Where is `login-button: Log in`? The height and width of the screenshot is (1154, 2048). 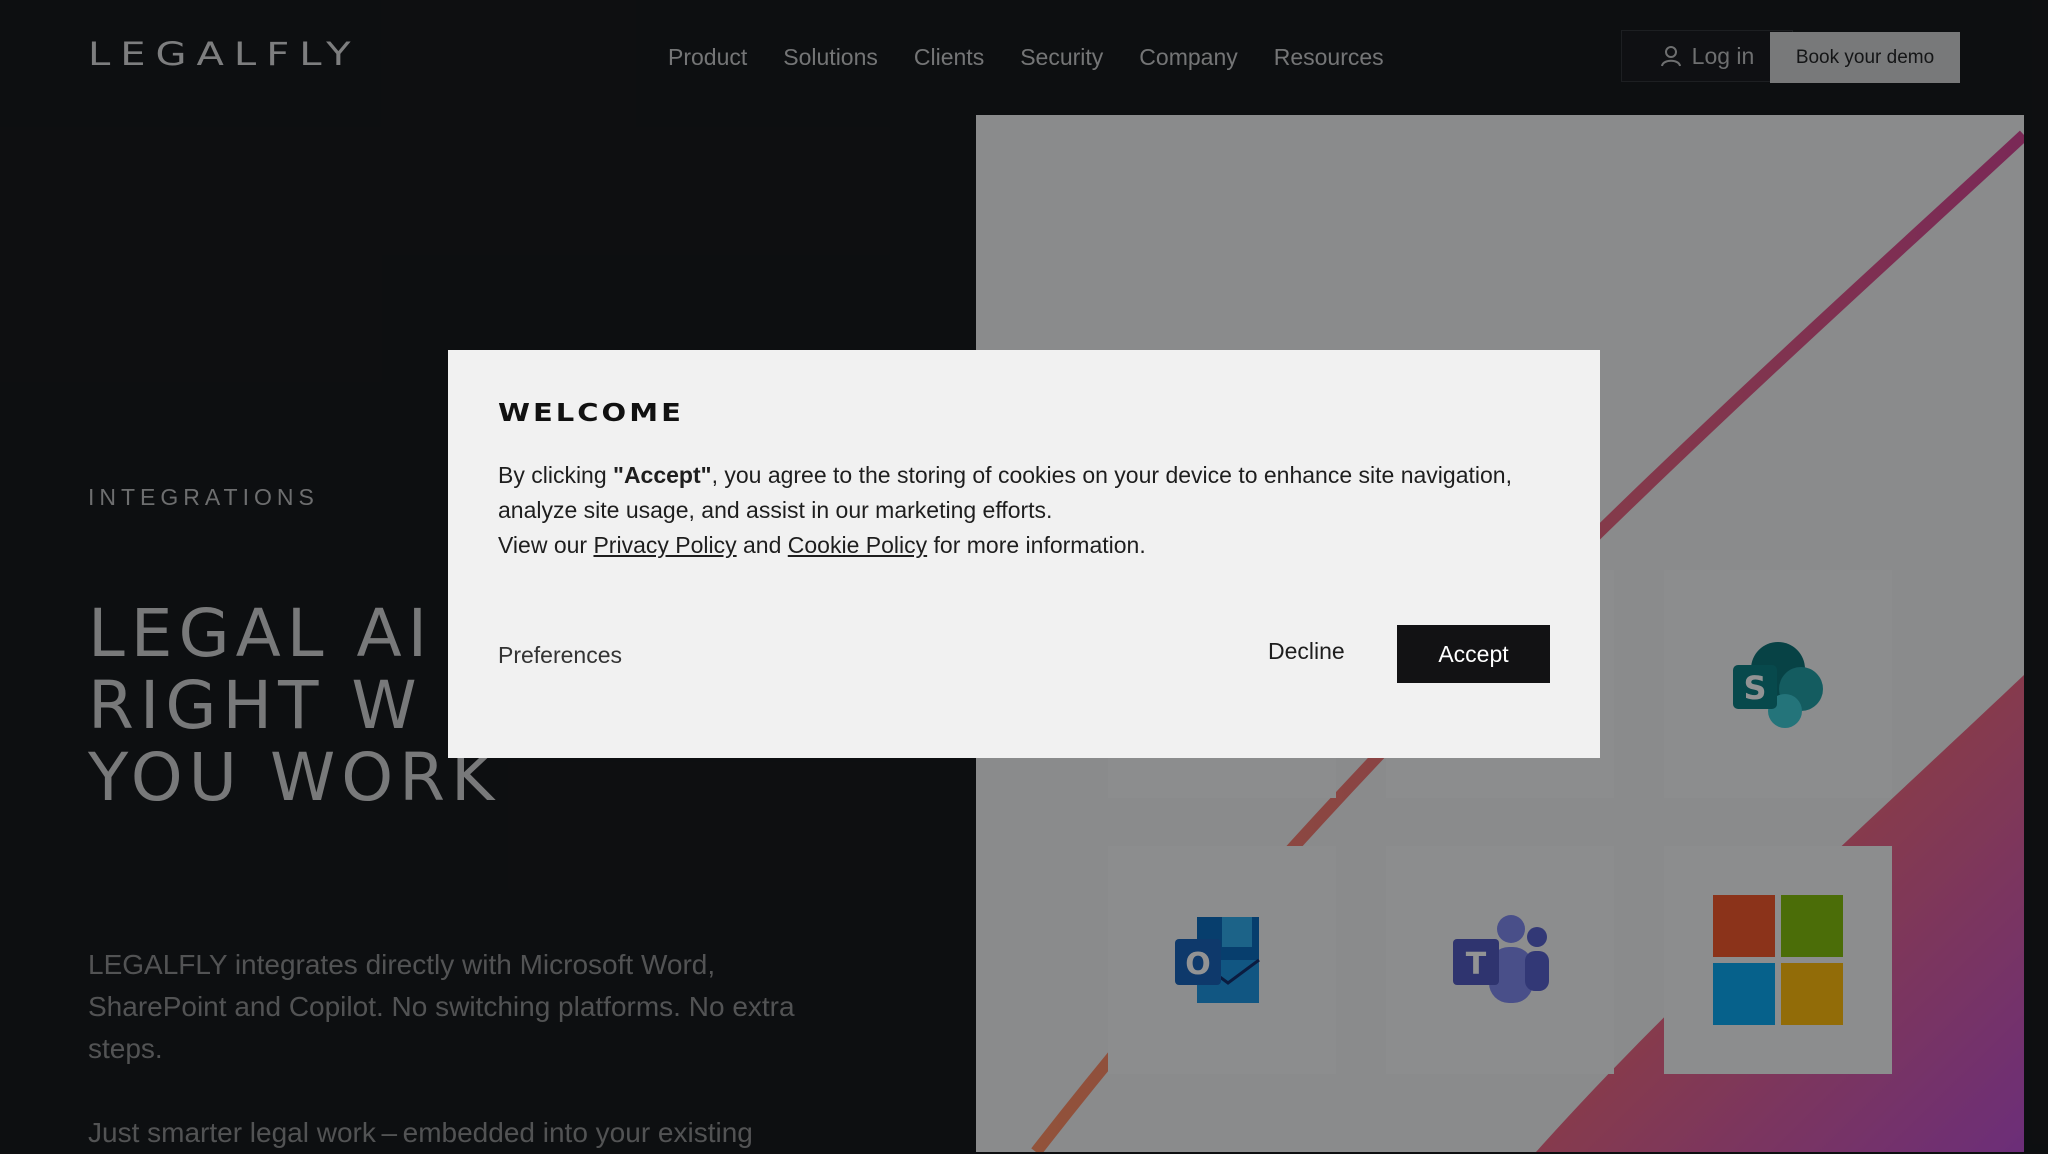 login-button: Log in is located at coordinates (1707, 56).